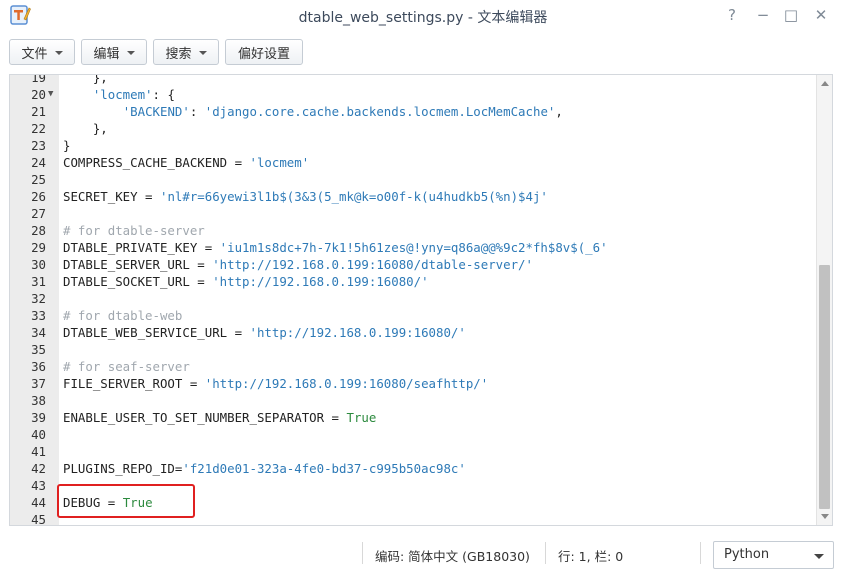 The width and height of the screenshot is (846, 578). Describe the element at coordinates (126, 501) in the screenshot. I see `debug-line-highlight` at that location.